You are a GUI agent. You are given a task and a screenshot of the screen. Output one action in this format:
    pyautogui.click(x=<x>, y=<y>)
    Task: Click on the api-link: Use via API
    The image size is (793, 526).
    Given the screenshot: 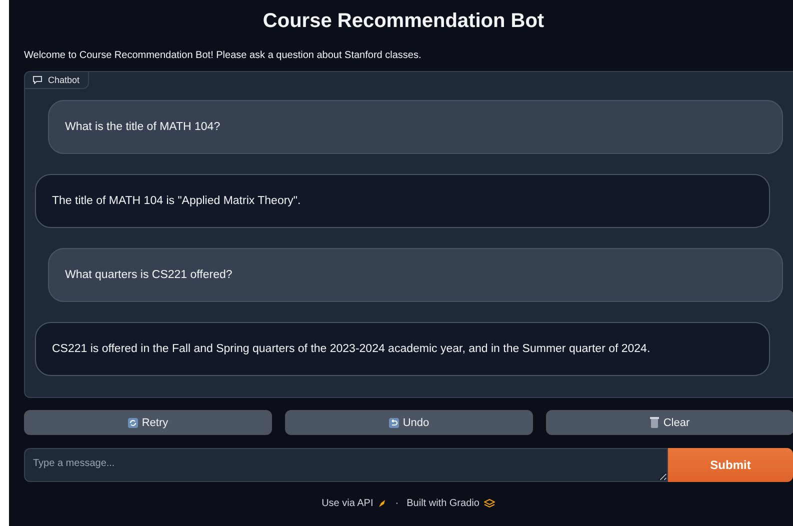 What is the action you would take?
    pyautogui.click(x=355, y=503)
    